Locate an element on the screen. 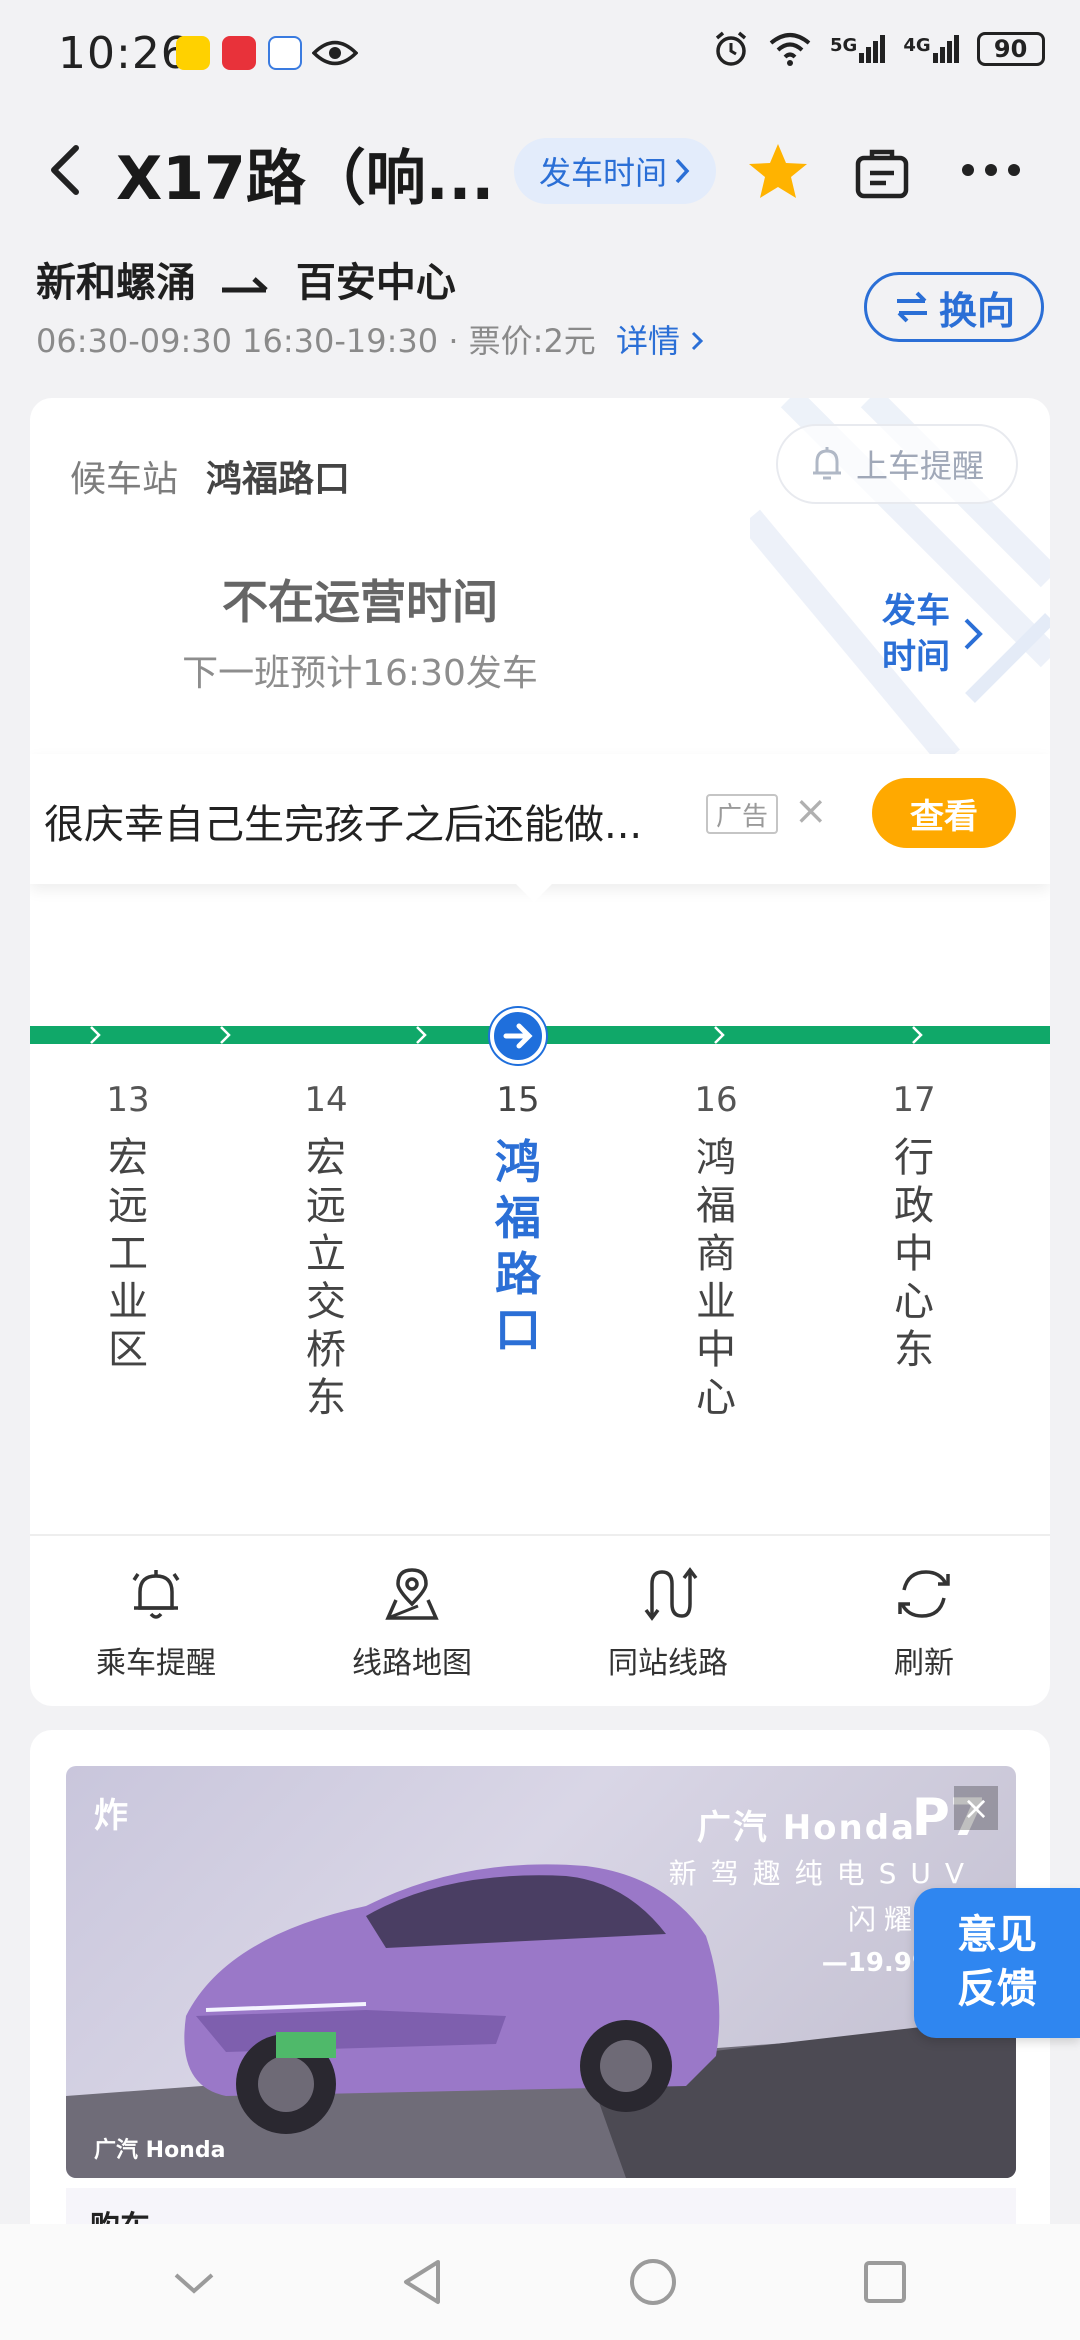 The width and height of the screenshot is (1080, 2340). eye-icon is located at coordinates (335, 53).